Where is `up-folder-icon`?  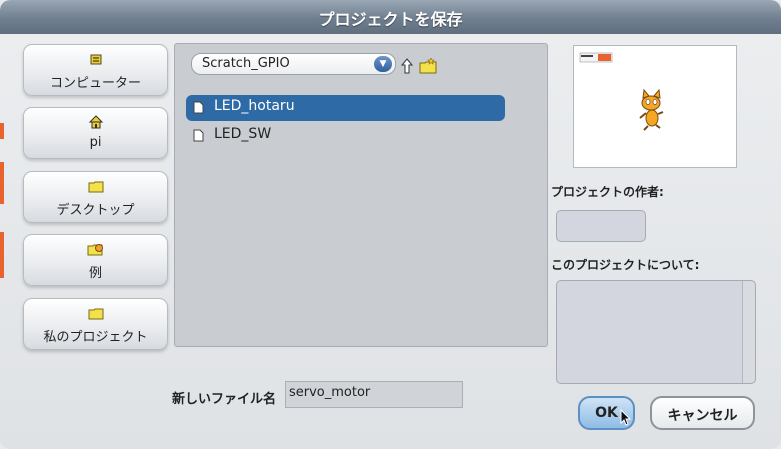 up-folder-icon is located at coordinates (407, 66).